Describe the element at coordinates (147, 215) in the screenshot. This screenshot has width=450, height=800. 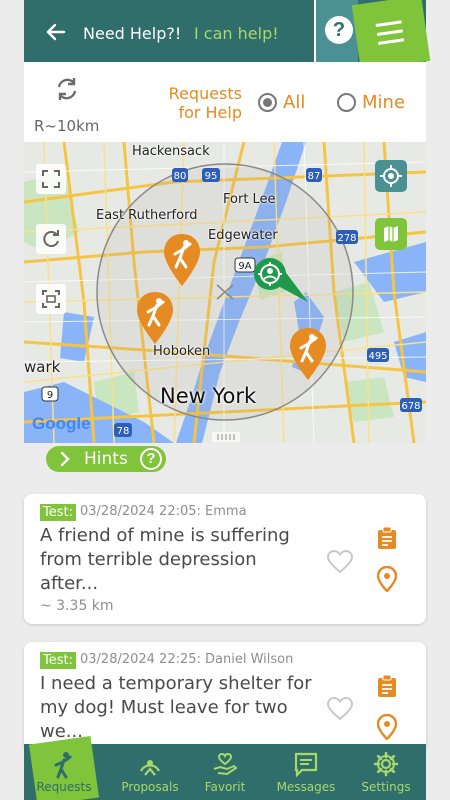
I see `map-label: East Rutherford` at that location.